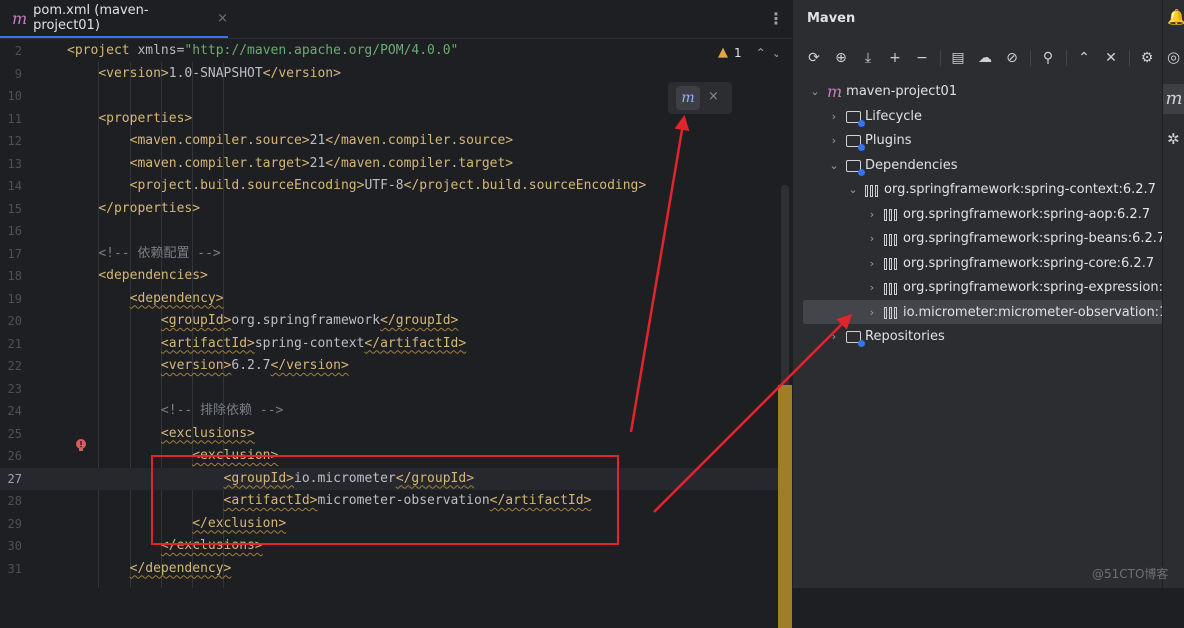 This screenshot has width=1184, height=628. Describe the element at coordinates (894, 116) in the screenshot. I see `tree-node-label: Lifecycle` at that location.